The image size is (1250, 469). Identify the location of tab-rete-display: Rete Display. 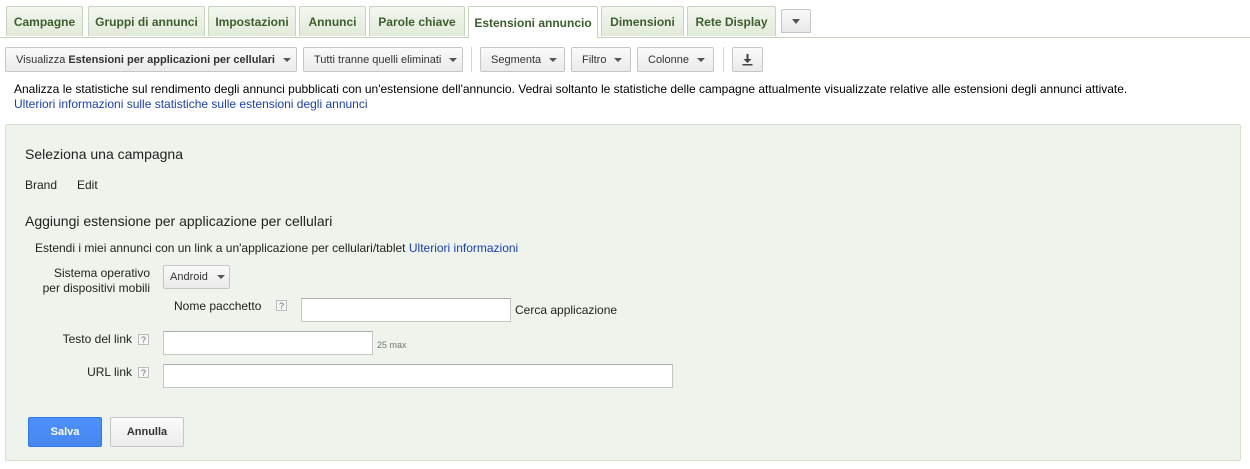
(731, 21).